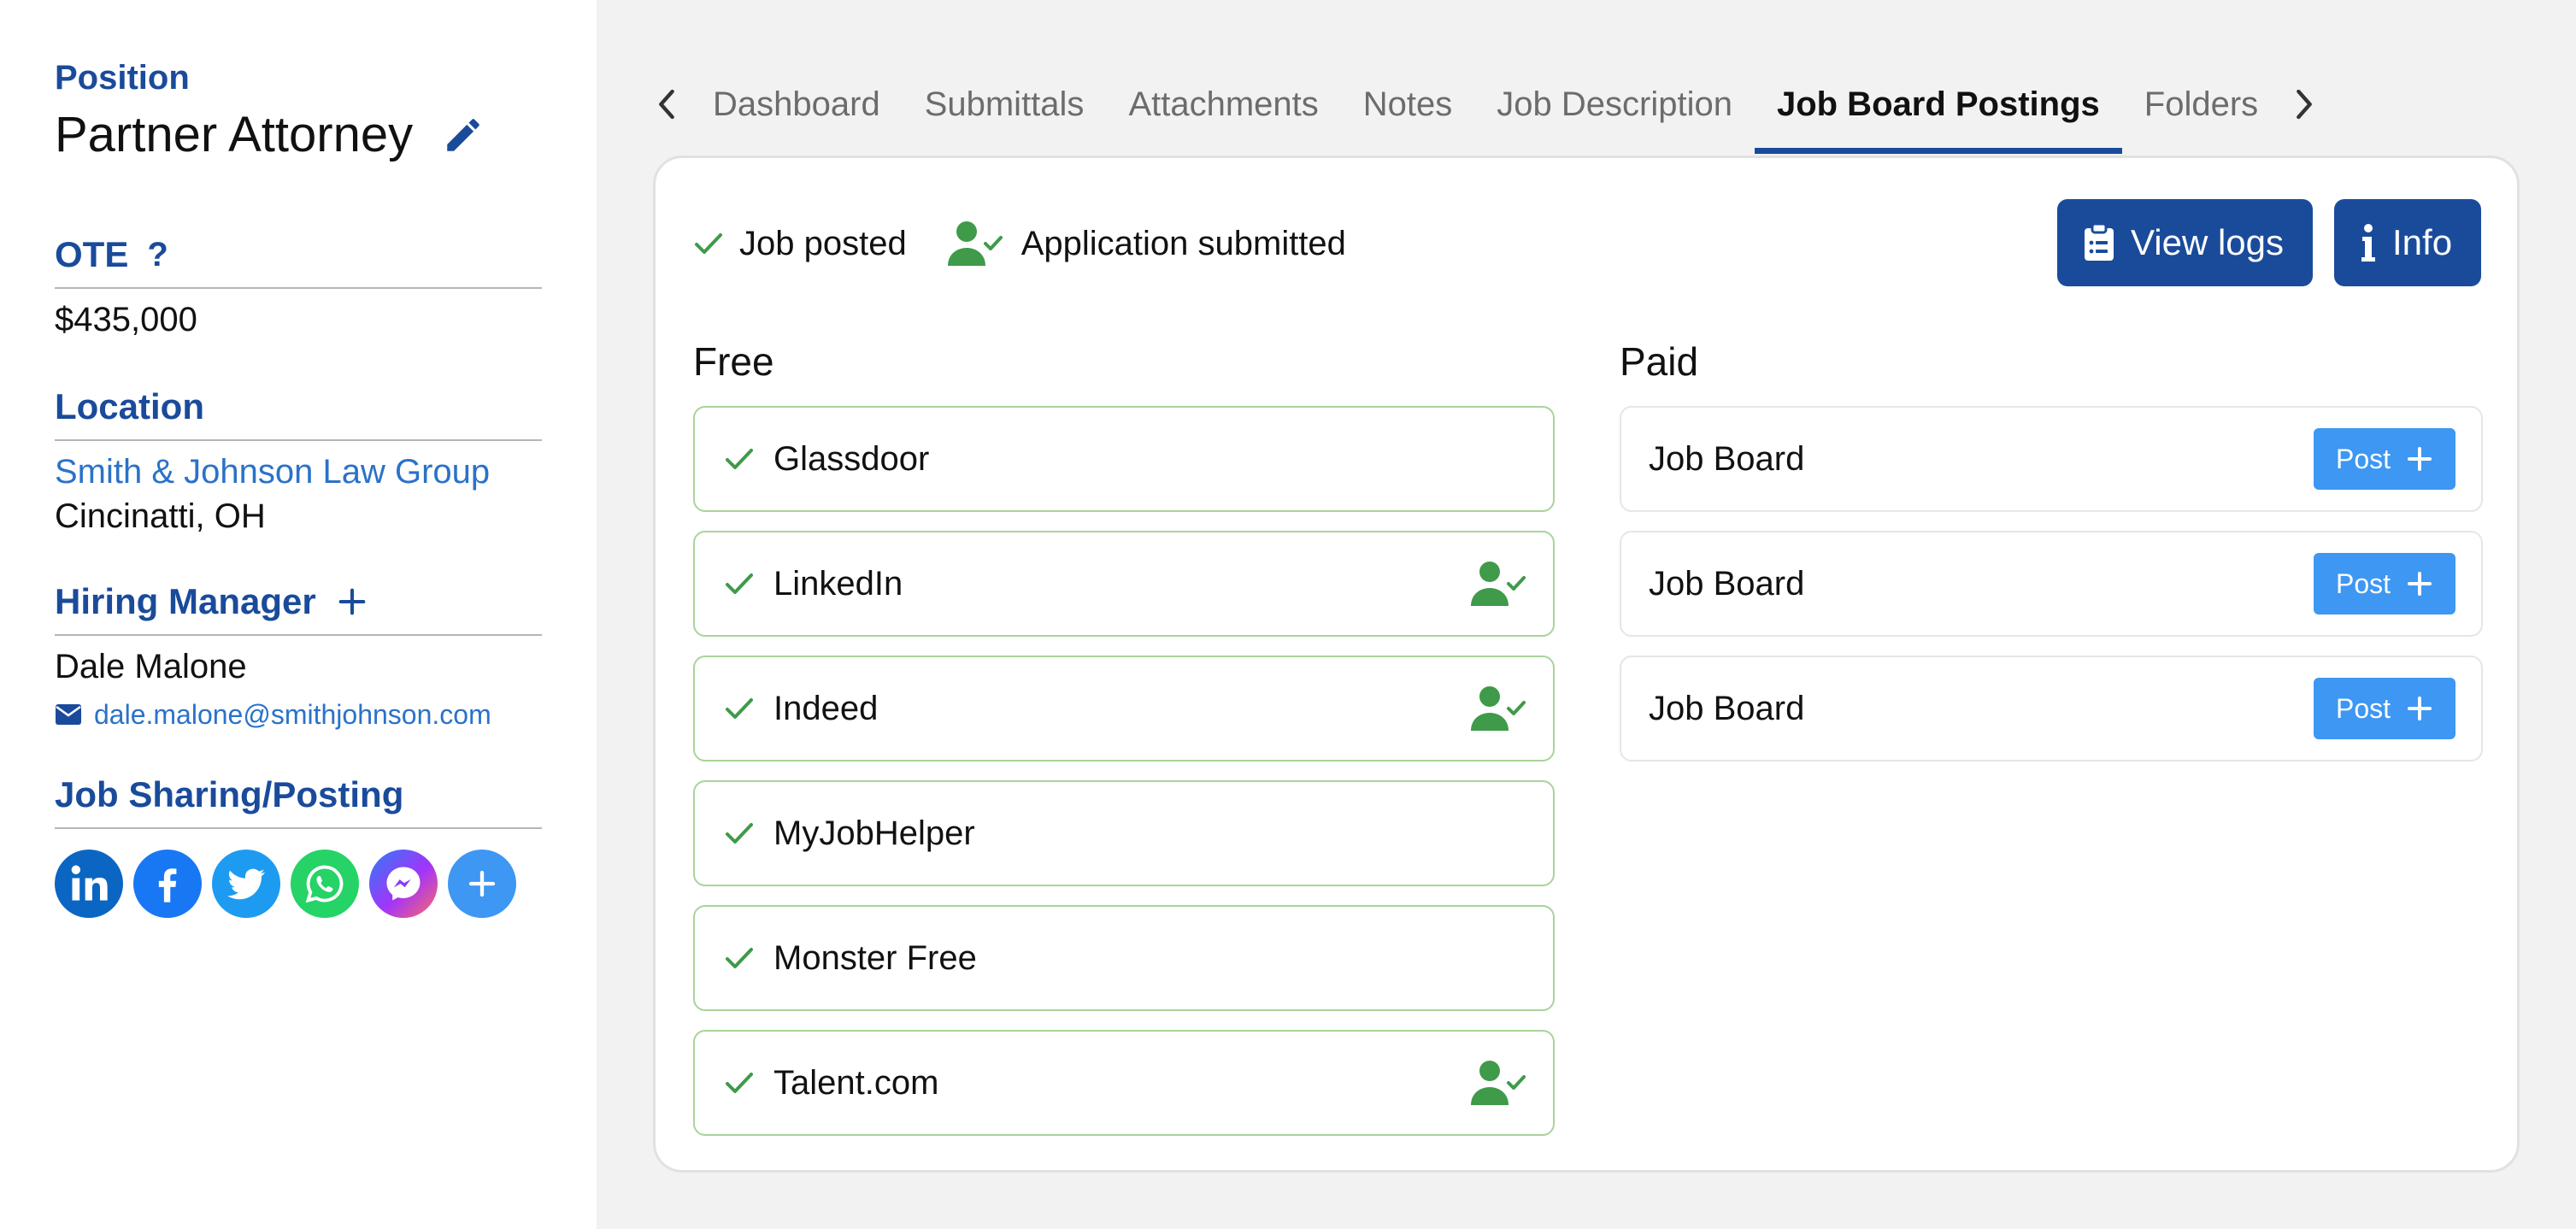  Describe the element at coordinates (1408, 114) in the screenshot. I see `tab-notes: Notes` at that location.